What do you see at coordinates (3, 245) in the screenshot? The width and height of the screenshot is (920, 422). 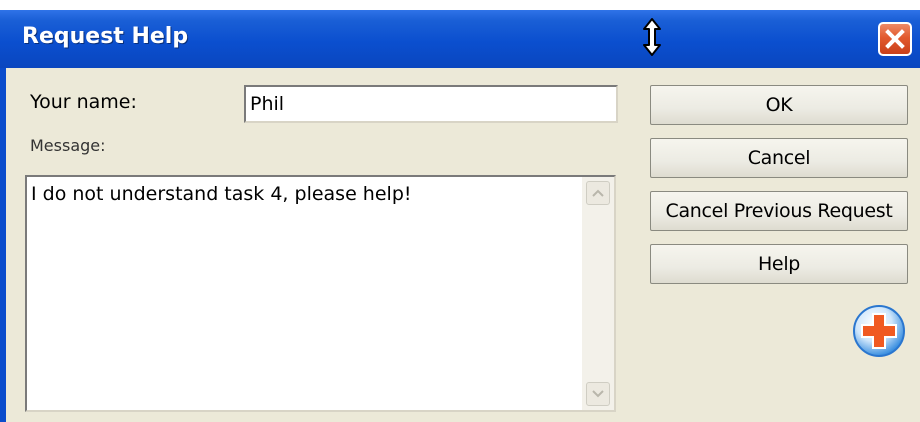 I see `window-left-border` at bounding box center [3, 245].